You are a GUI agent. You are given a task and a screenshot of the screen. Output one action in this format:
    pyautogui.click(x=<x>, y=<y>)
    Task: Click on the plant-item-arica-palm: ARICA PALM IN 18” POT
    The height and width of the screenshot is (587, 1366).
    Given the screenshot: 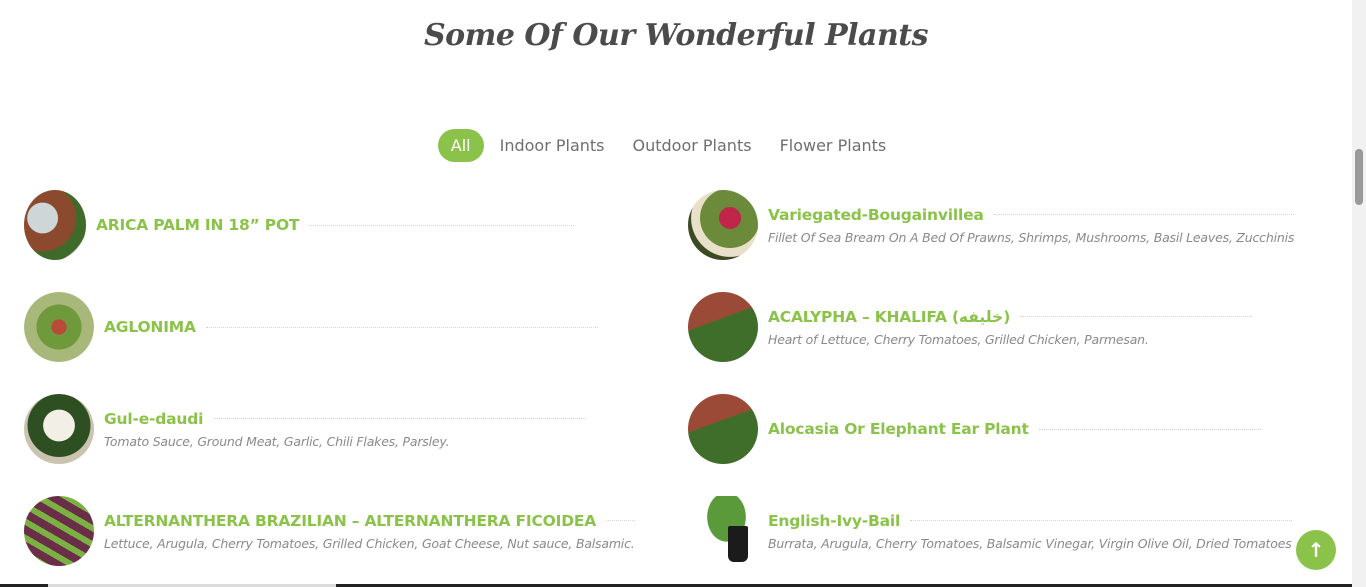 What is the action you would take?
    pyautogui.click(x=299, y=225)
    